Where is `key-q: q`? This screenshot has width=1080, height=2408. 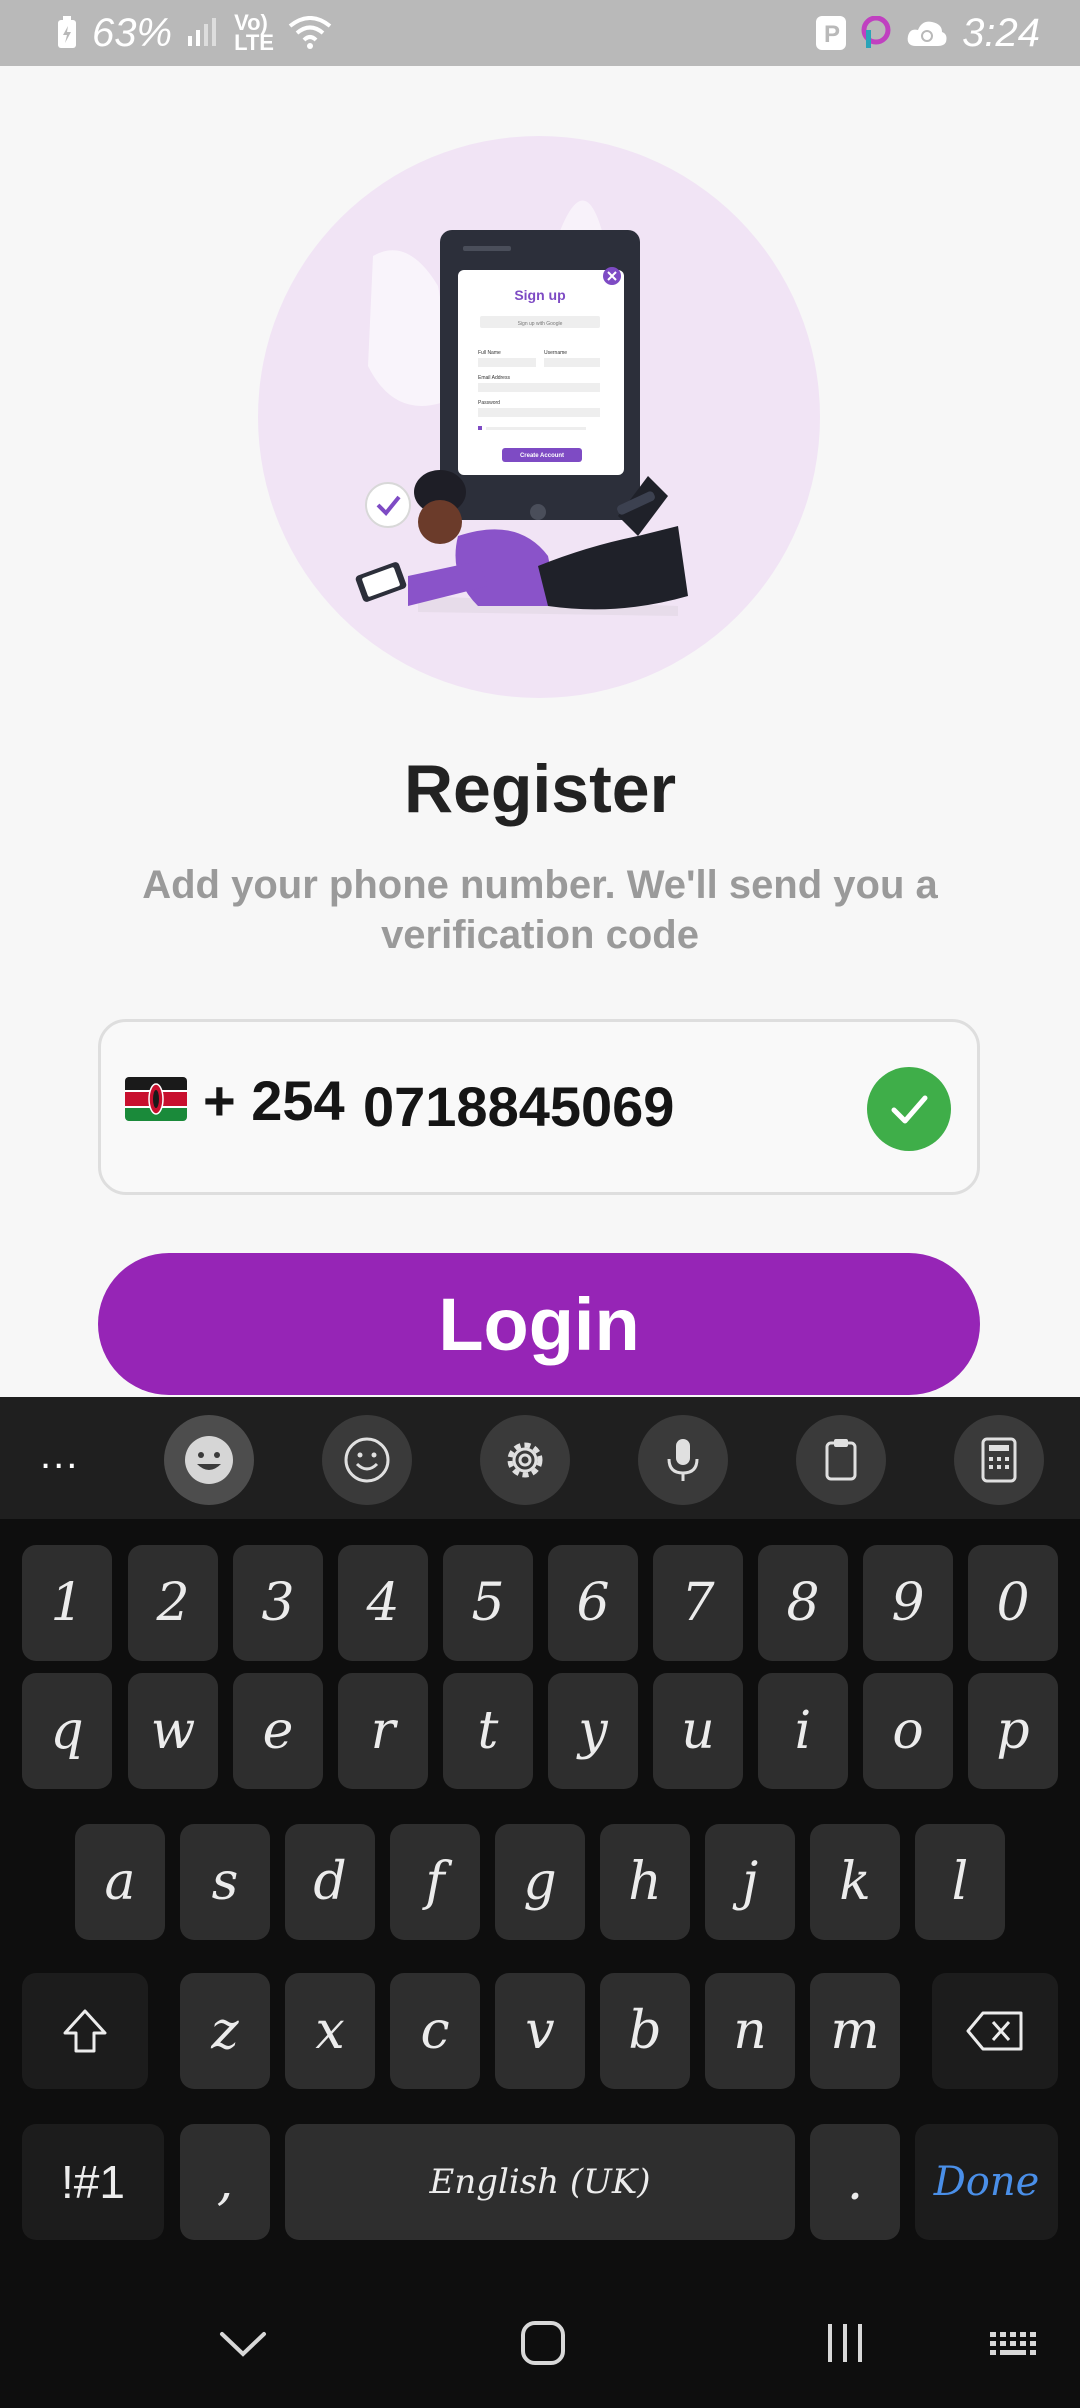
key-q: q is located at coordinates (67, 1731).